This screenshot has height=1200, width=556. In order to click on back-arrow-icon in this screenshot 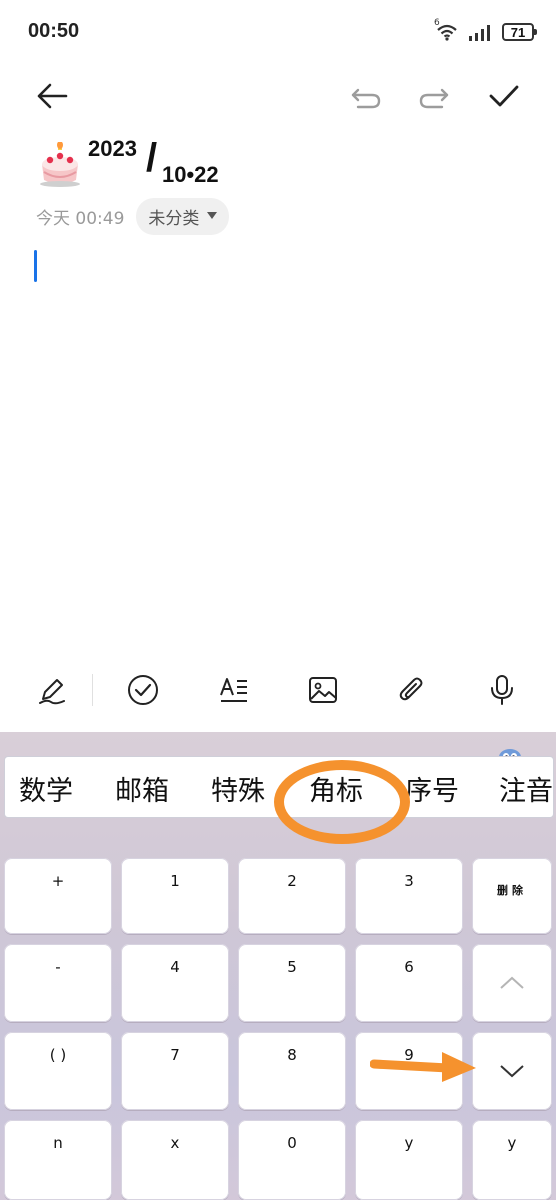, I will do `click(52, 96)`.